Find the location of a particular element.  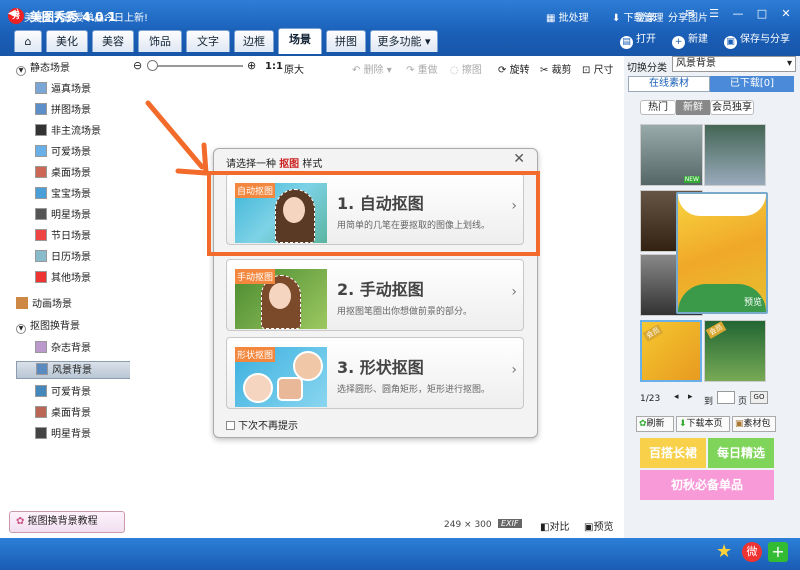

erase-button: ◌ 擦图 is located at coordinates (466, 68).